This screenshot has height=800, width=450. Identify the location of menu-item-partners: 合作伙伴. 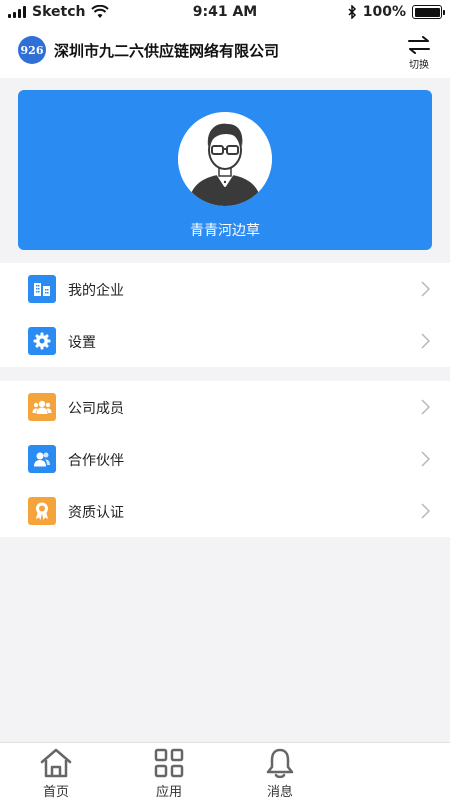
(225, 459).